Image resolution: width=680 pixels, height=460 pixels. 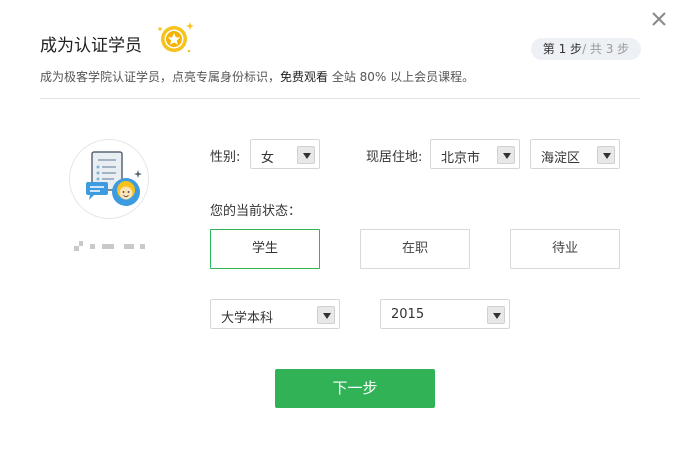 What do you see at coordinates (445, 314) in the screenshot?
I see `year-select: 2015` at bounding box center [445, 314].